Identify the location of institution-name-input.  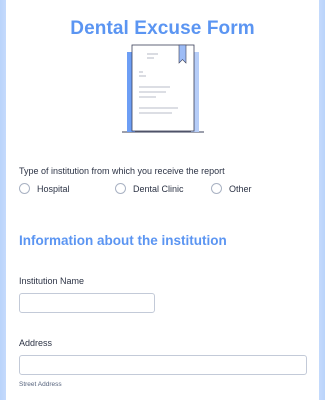
(87, 303).